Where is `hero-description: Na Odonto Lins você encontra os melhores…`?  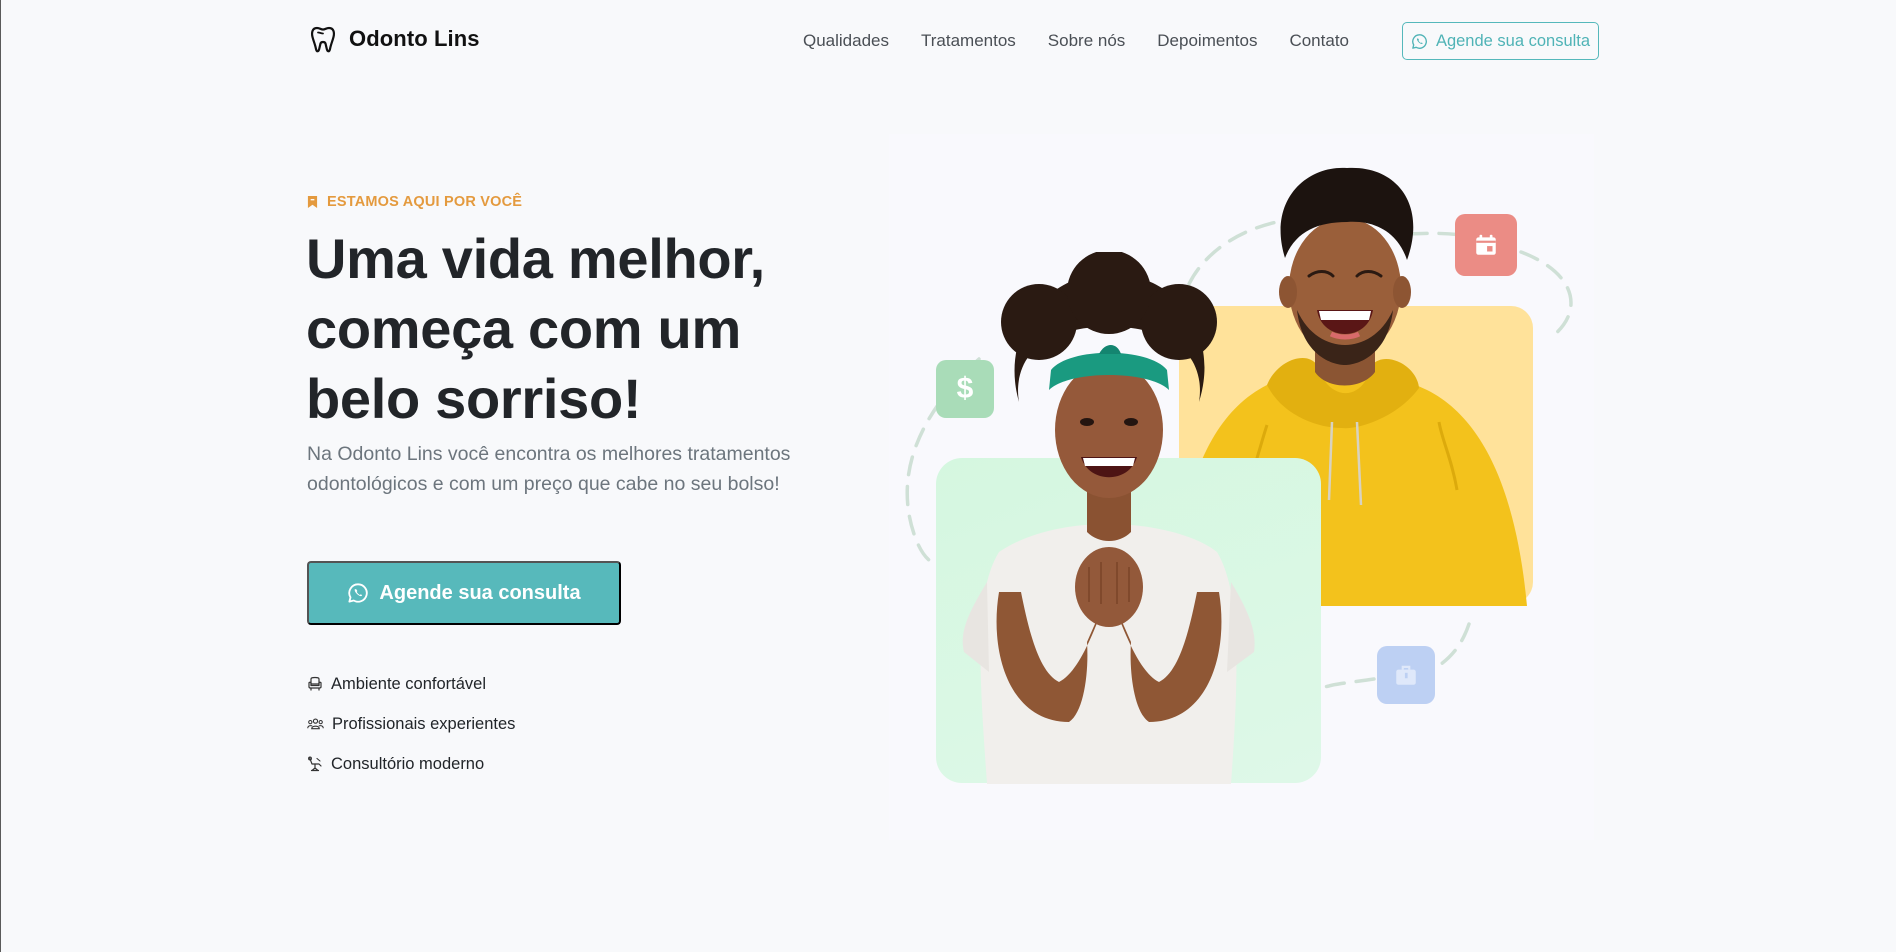 hero-description: Na Odonto Lins você encontra os melhores… is located at coordinates (549, 469).